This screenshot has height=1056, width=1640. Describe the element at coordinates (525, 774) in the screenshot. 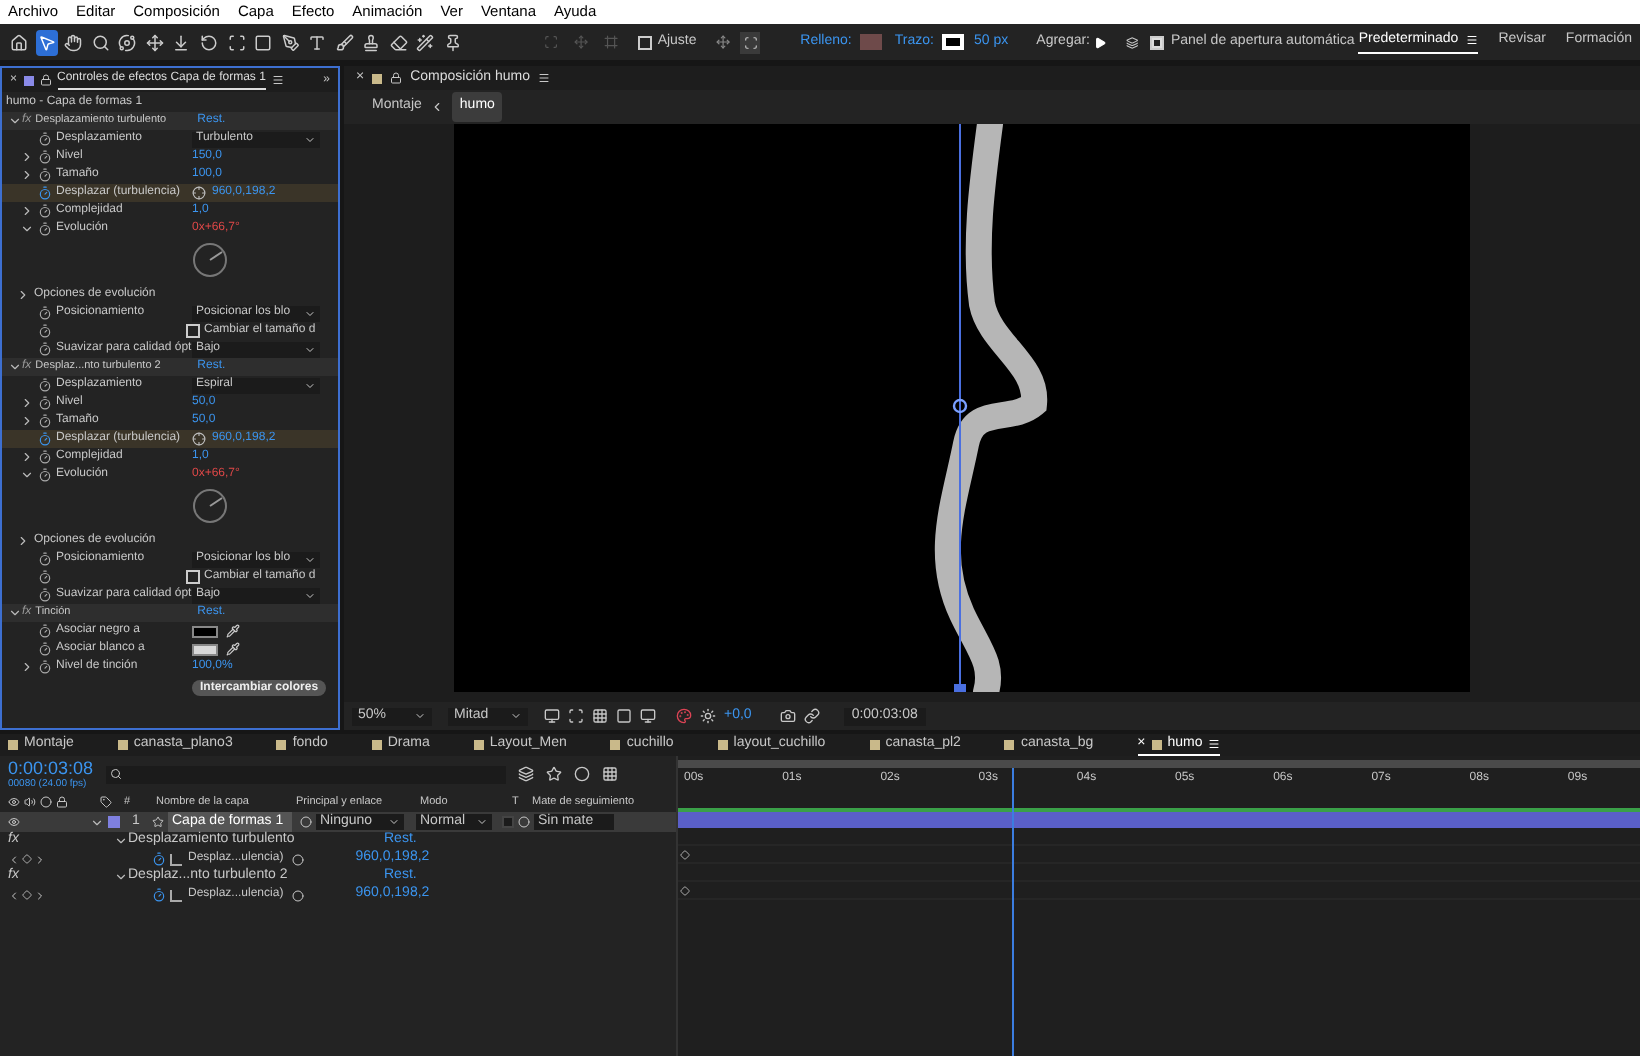

I see `layers-icon` at that location.